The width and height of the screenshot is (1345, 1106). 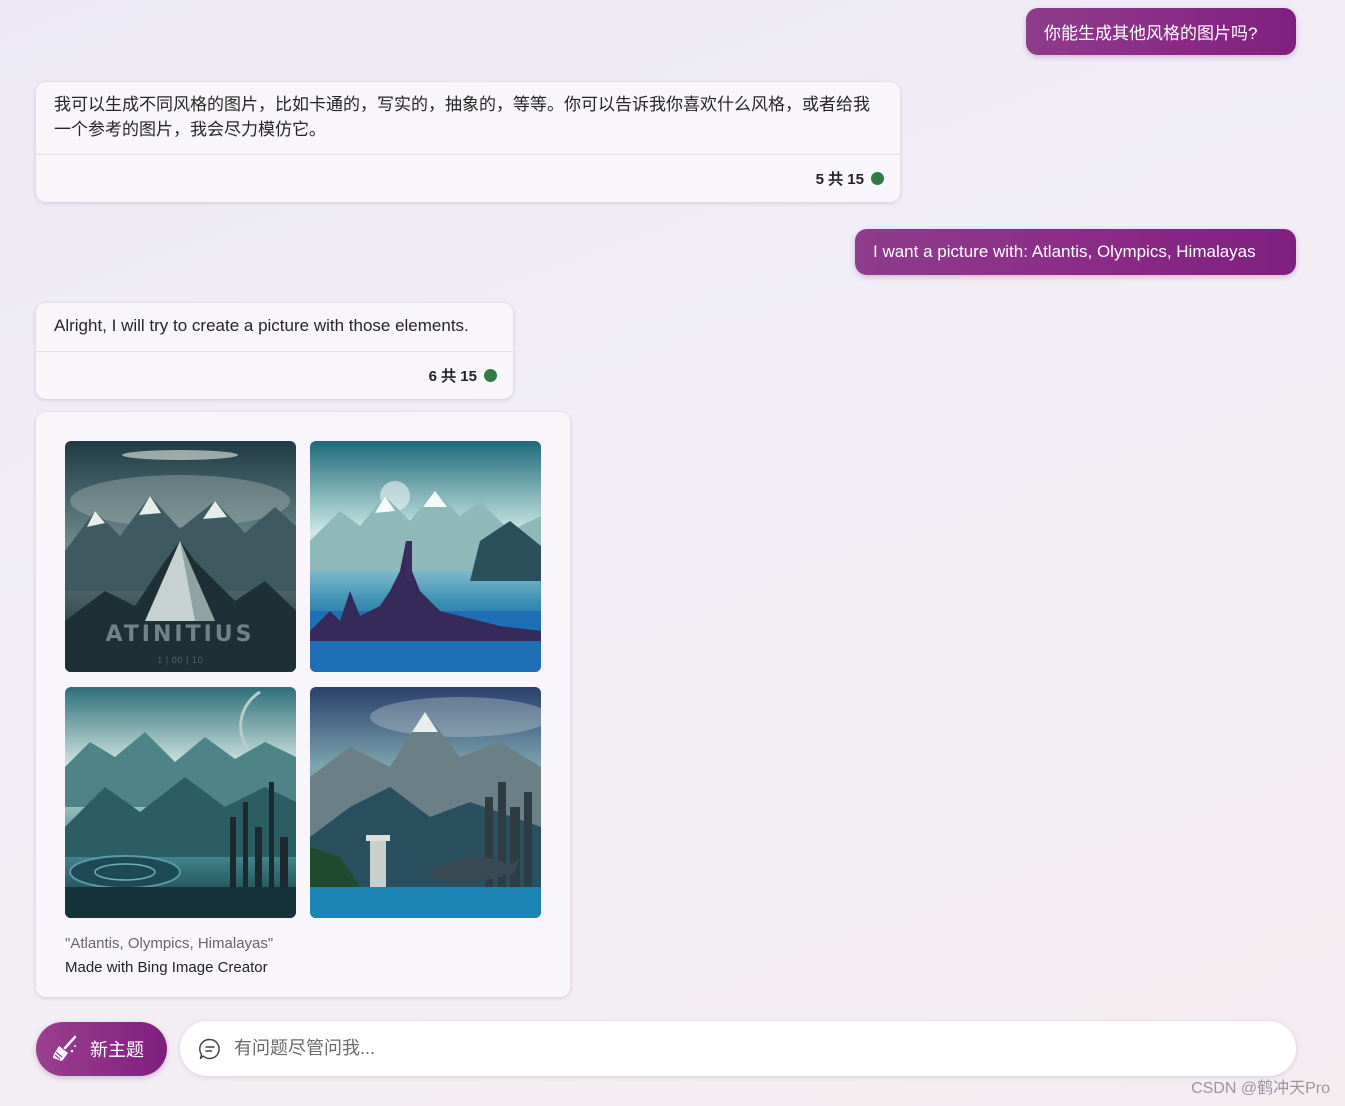 What do you see at coordinates (166, 967) in the screenshot?
I see `image-creator-caption: Made with Bing Image Creator` at bounding box center [166, 967].